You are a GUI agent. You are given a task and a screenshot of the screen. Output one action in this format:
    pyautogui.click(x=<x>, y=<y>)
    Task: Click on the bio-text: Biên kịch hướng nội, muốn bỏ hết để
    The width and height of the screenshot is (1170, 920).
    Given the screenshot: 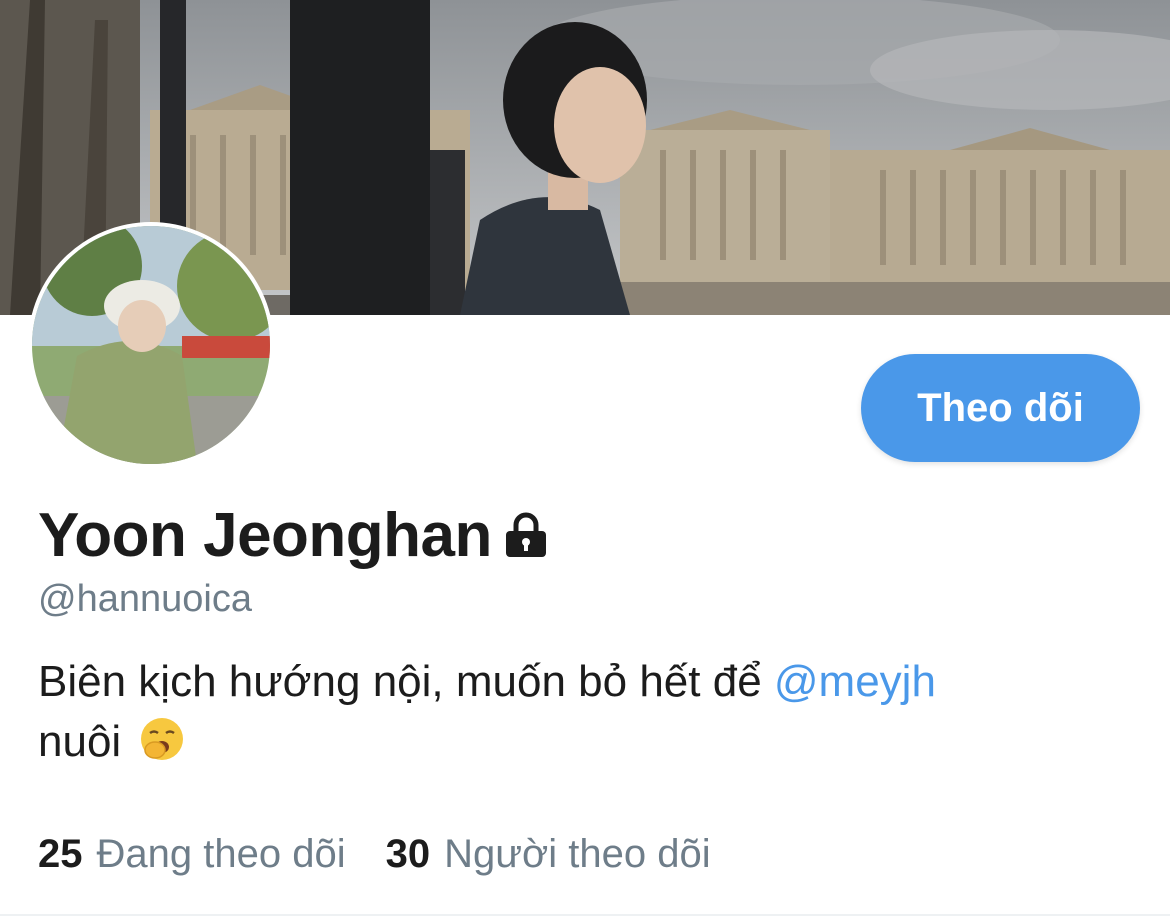 What is the action you would take?
    pyautogui.click(x=406, y=681)
    